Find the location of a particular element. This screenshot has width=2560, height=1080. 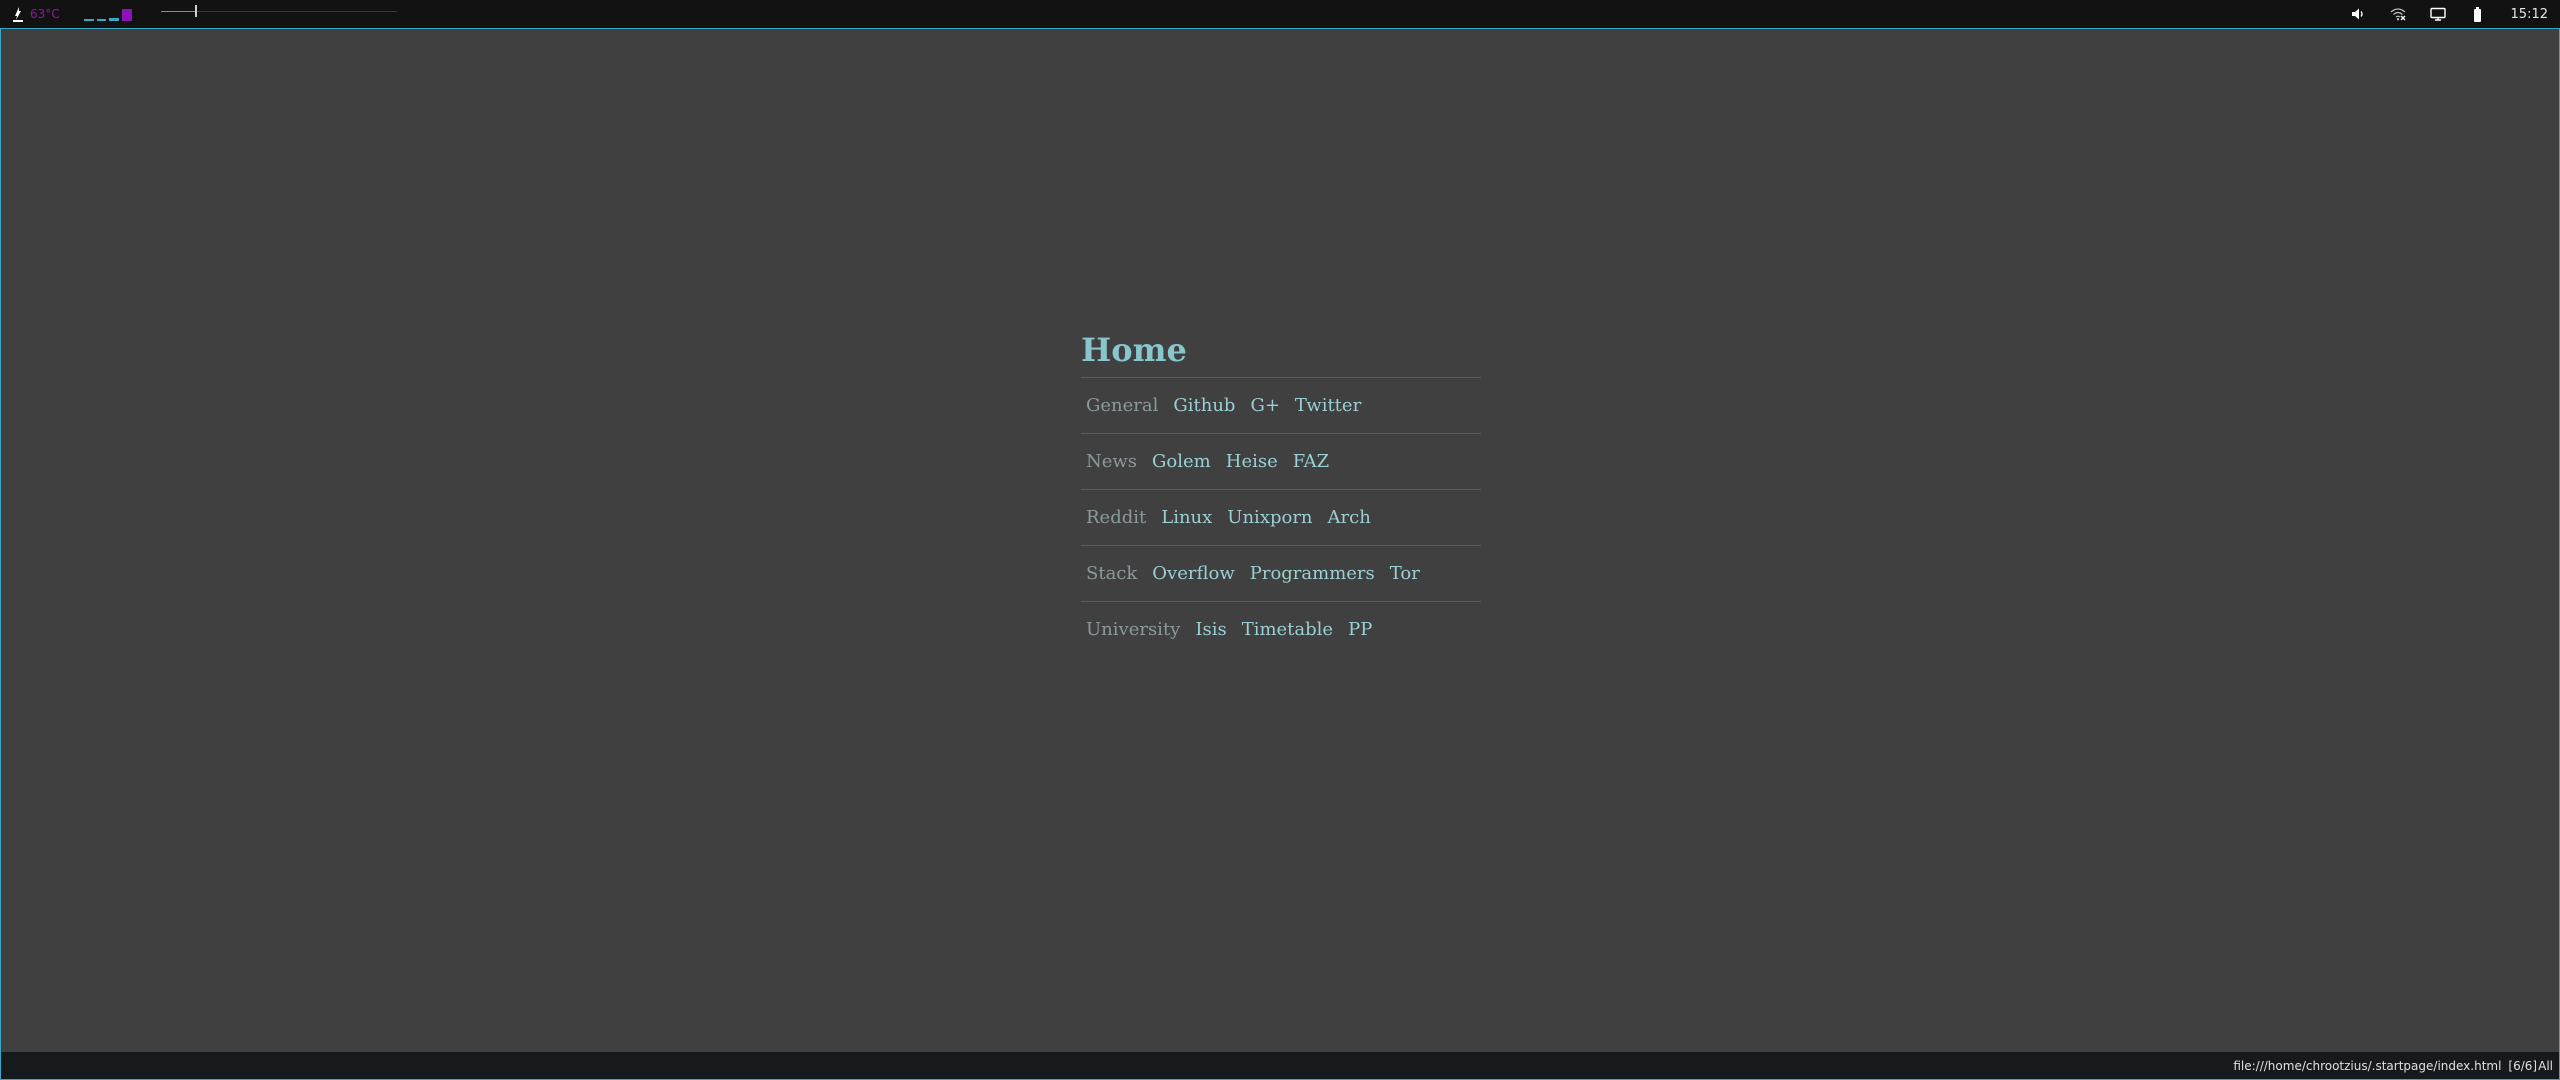

top-panel: 63°C 15:12 is located at coordinates (1280, 14).